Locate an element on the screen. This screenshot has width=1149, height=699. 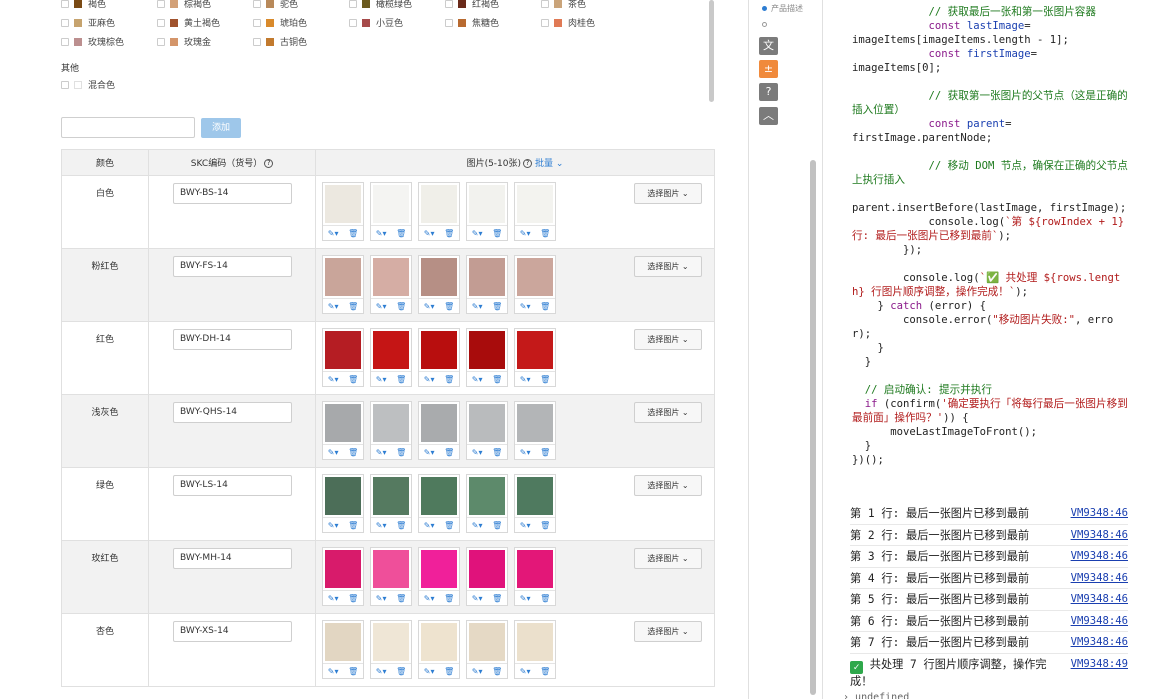
skc-input: BWY-BS-14 is located at coordinates (232, 193).